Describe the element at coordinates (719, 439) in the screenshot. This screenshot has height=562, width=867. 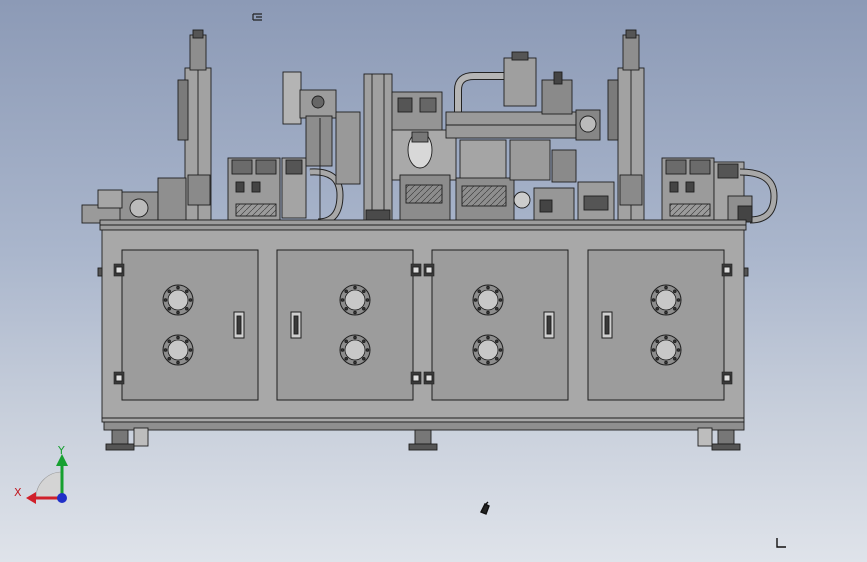
I see `foot-right` at that location.